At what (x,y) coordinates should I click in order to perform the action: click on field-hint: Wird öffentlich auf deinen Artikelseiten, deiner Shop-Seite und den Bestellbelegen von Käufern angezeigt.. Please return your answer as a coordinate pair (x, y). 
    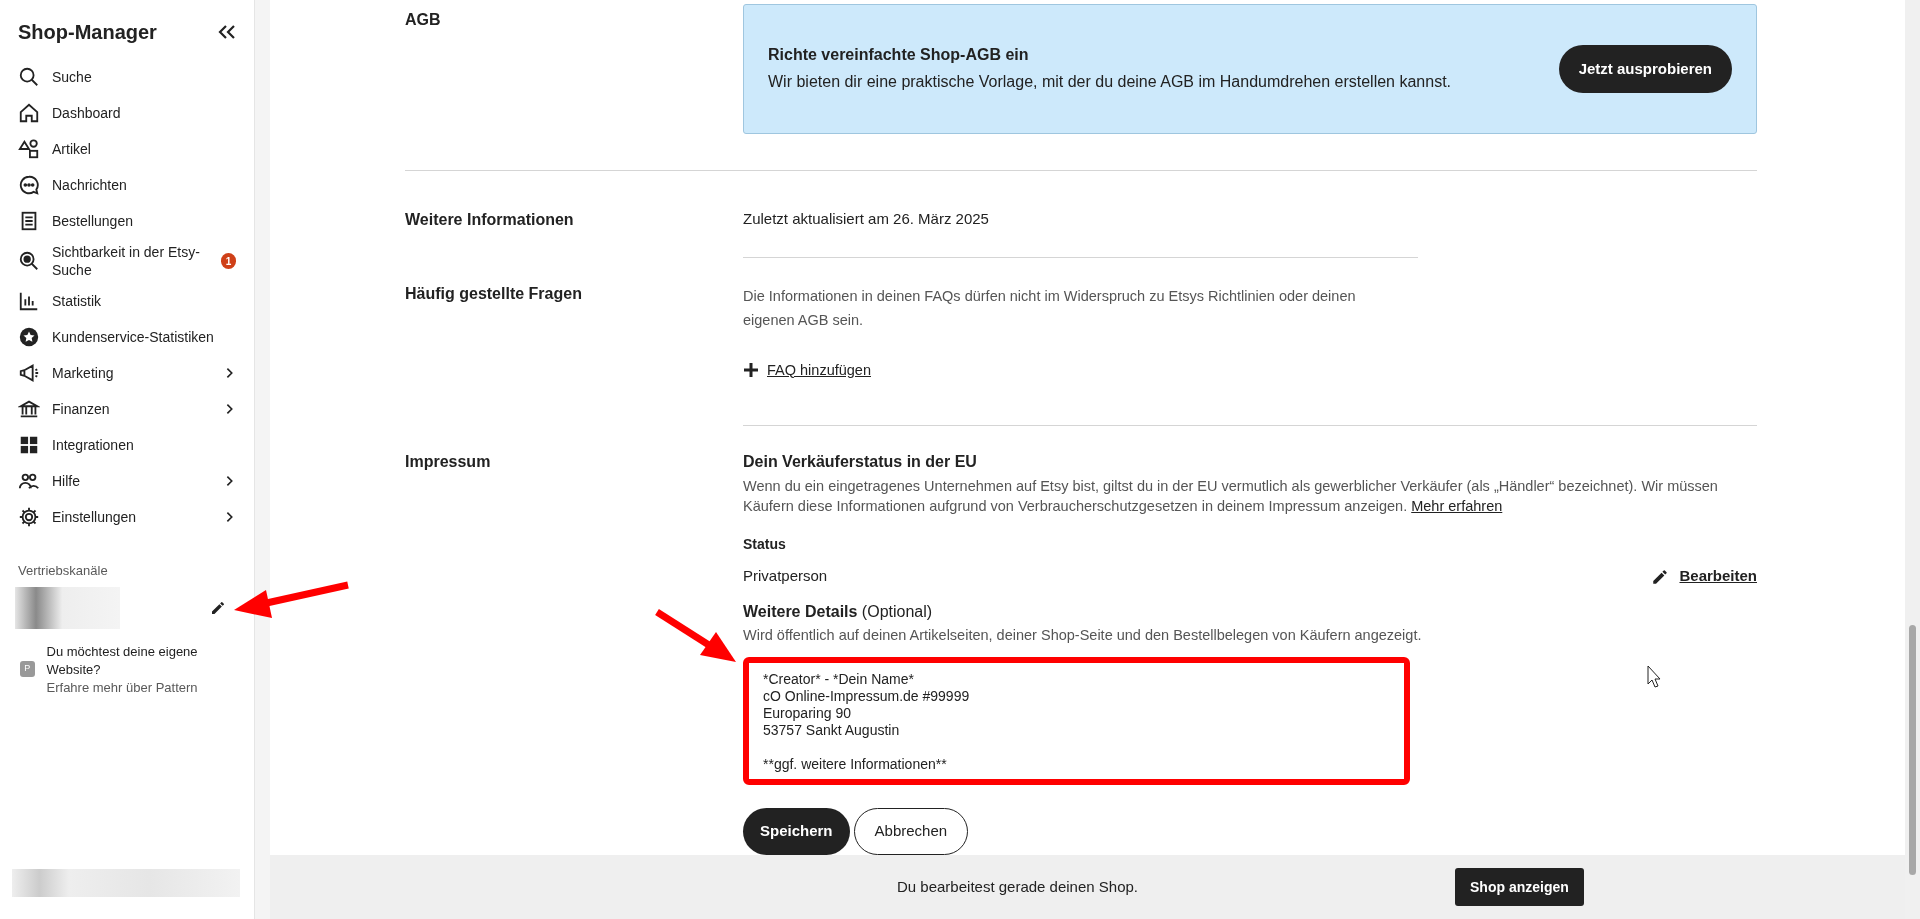
    Looking at the image, I should click on (1082, 635).